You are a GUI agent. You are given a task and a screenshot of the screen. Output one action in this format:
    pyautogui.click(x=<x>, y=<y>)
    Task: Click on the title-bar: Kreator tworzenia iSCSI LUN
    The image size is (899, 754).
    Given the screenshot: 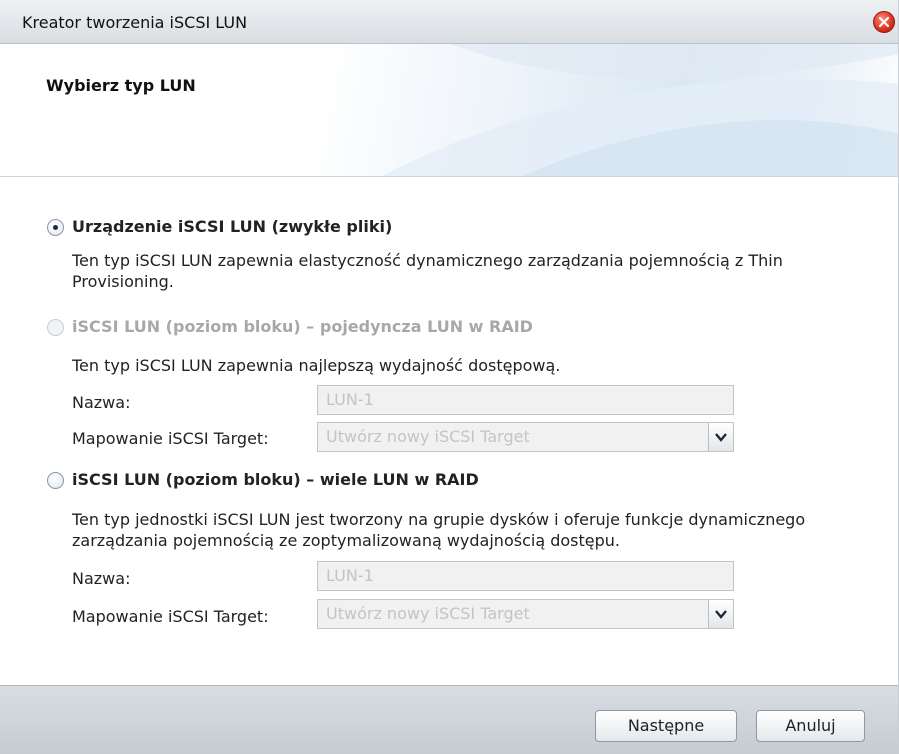 What is the action you would take?
    pyautogui.click(x=449, y=22)
    